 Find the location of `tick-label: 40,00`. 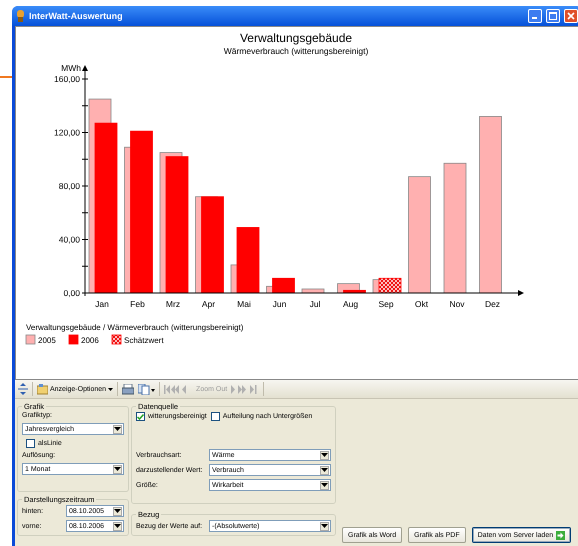

tick-label: 40,00 is located at coordinates (69, 239).